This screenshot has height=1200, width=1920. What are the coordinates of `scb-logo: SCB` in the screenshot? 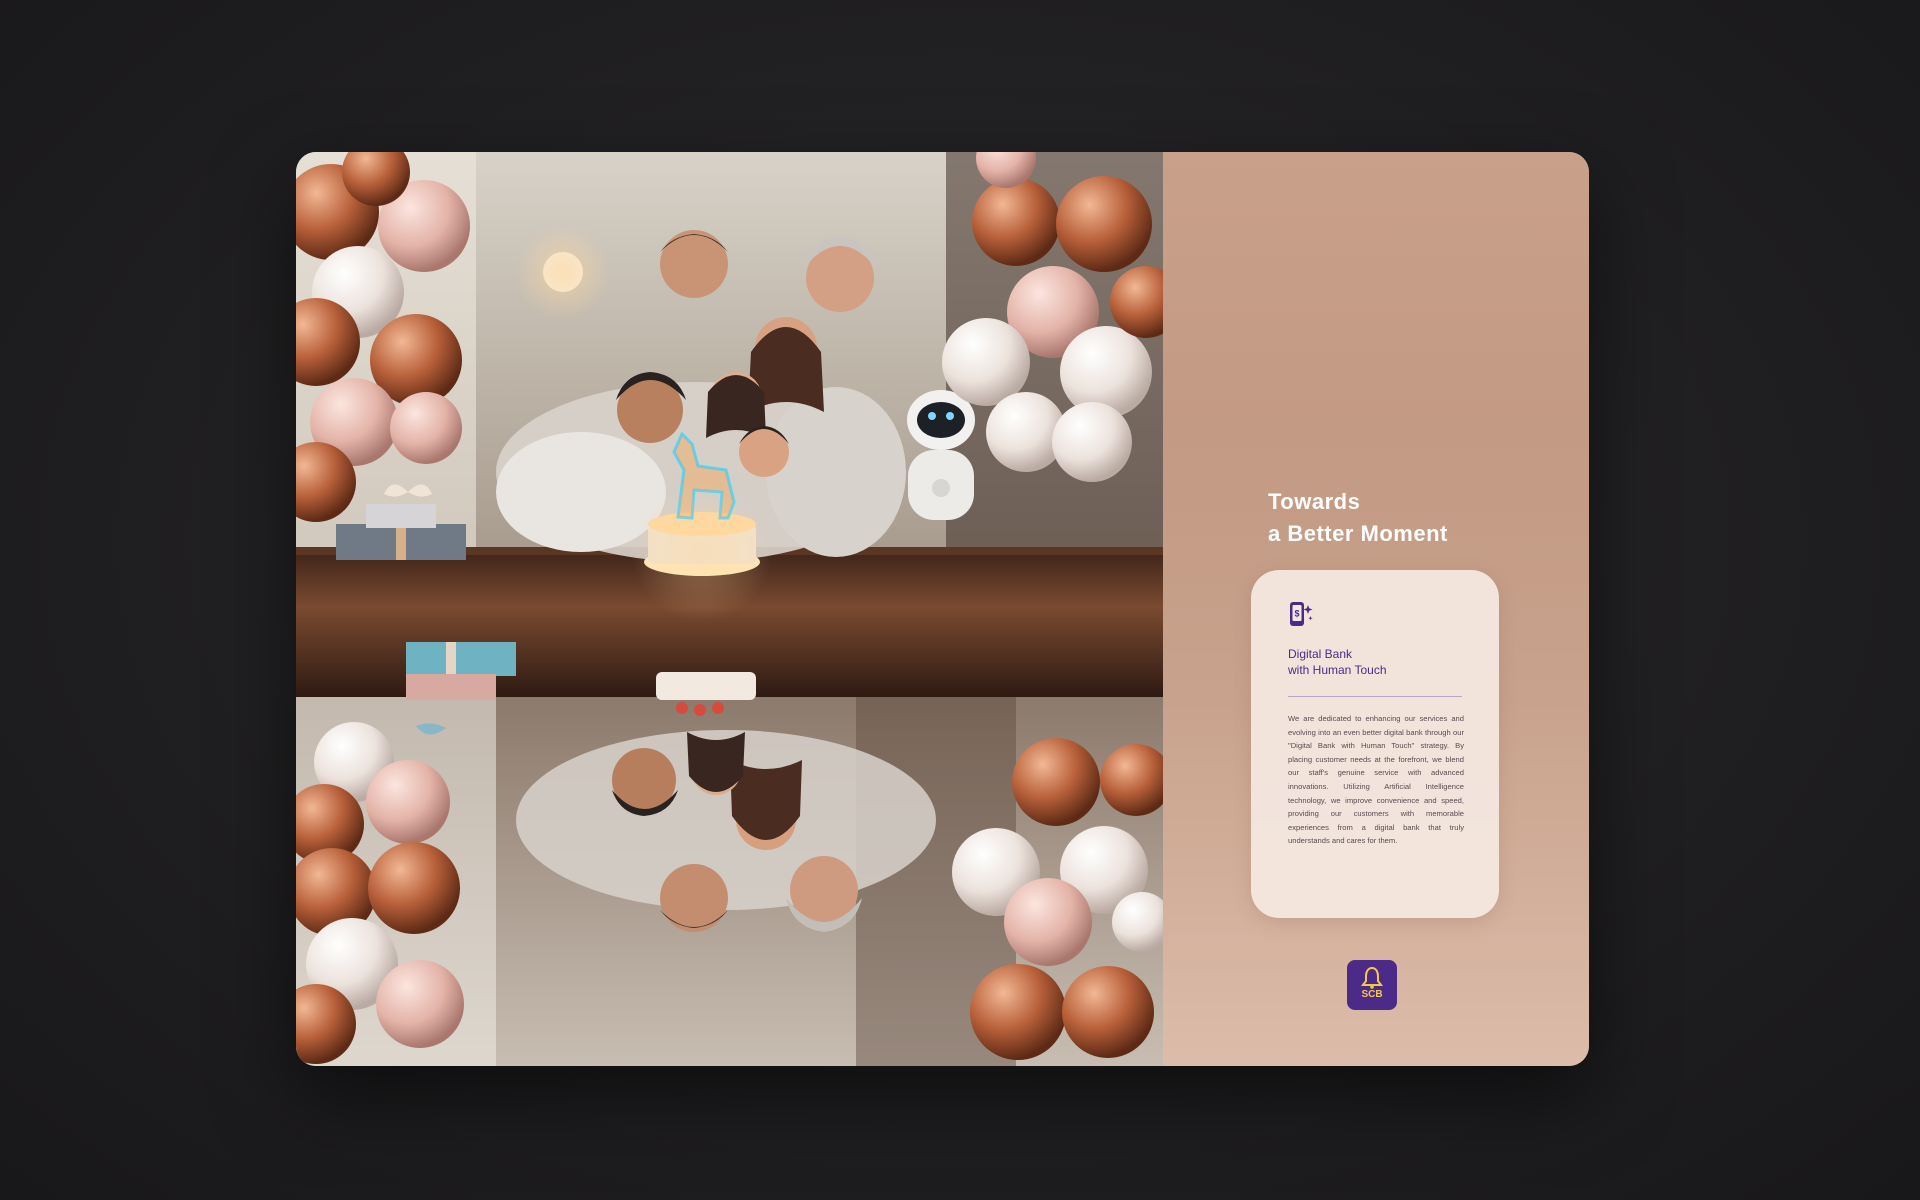 It's located at (1372, 985).